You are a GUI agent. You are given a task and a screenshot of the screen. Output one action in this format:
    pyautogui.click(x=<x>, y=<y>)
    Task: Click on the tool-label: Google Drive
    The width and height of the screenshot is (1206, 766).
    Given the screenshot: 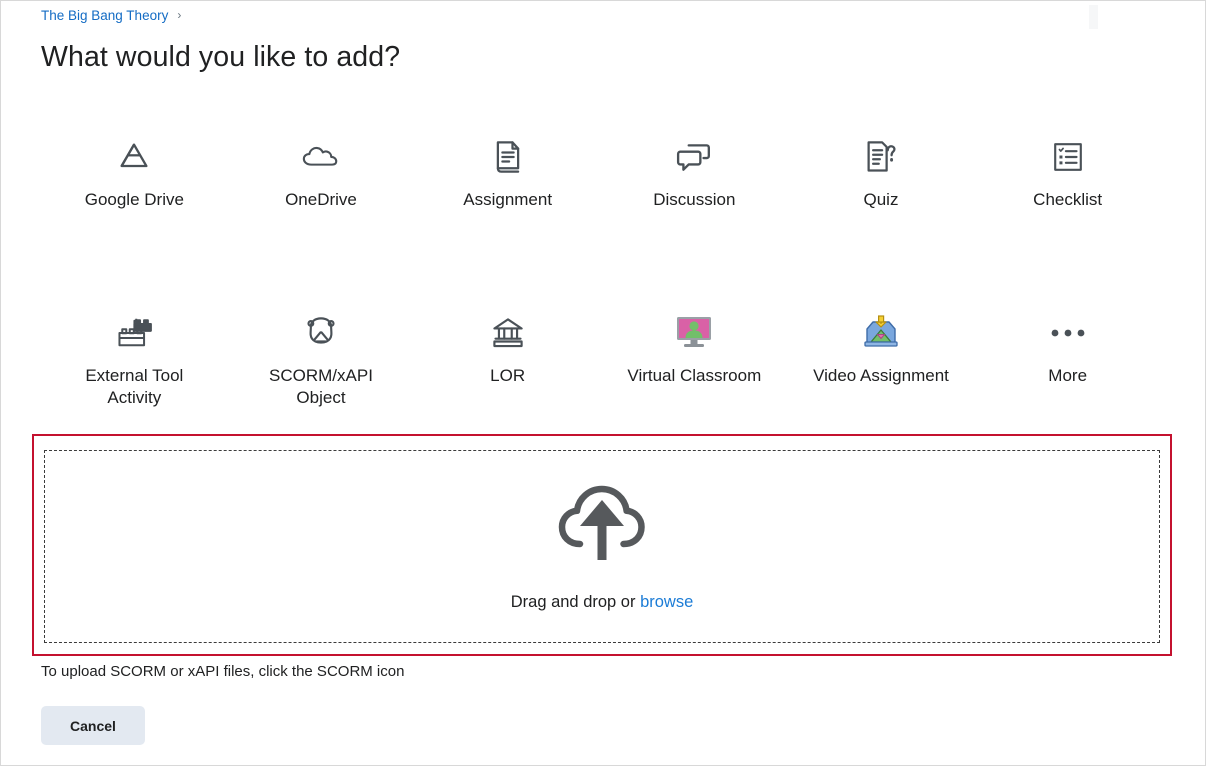 What is the action you would take?
    pyautogui.click(x=134, y=199)
    